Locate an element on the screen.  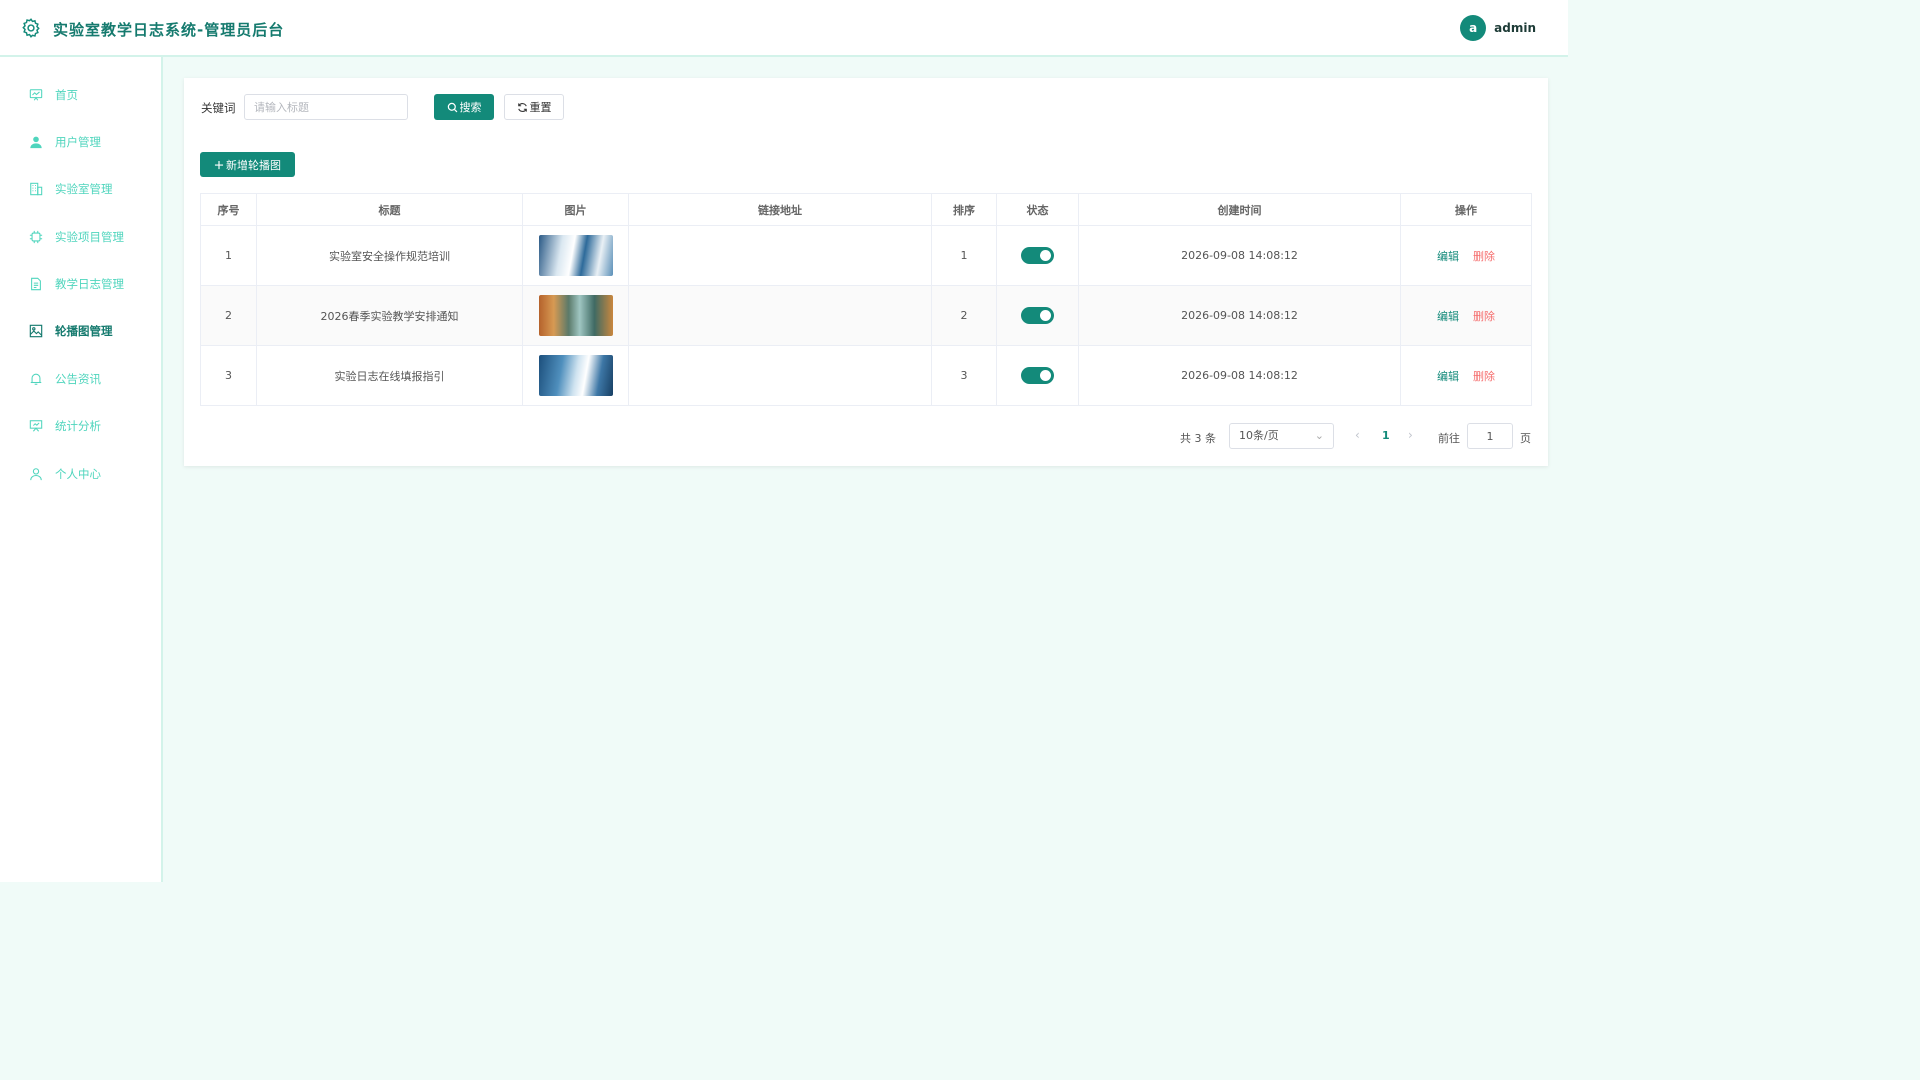
user-menu: a admin is located at coordinates (1498, 28).